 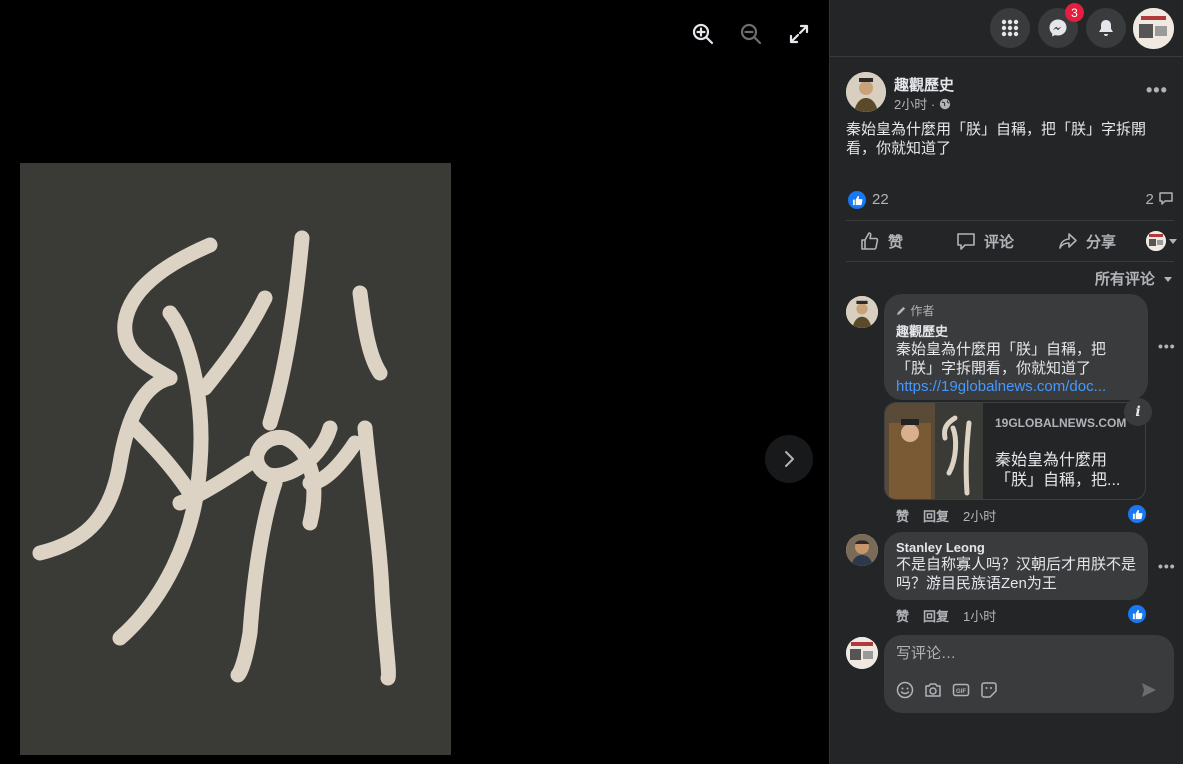 I want to click on link-info-button: i, so click(x=1138, y=412).